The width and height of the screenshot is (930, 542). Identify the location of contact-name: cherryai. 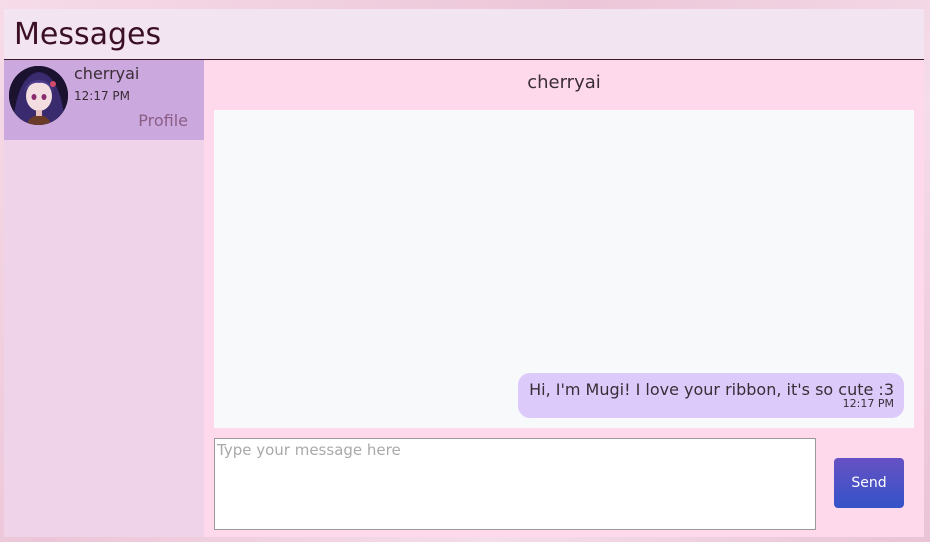
(107, 73).